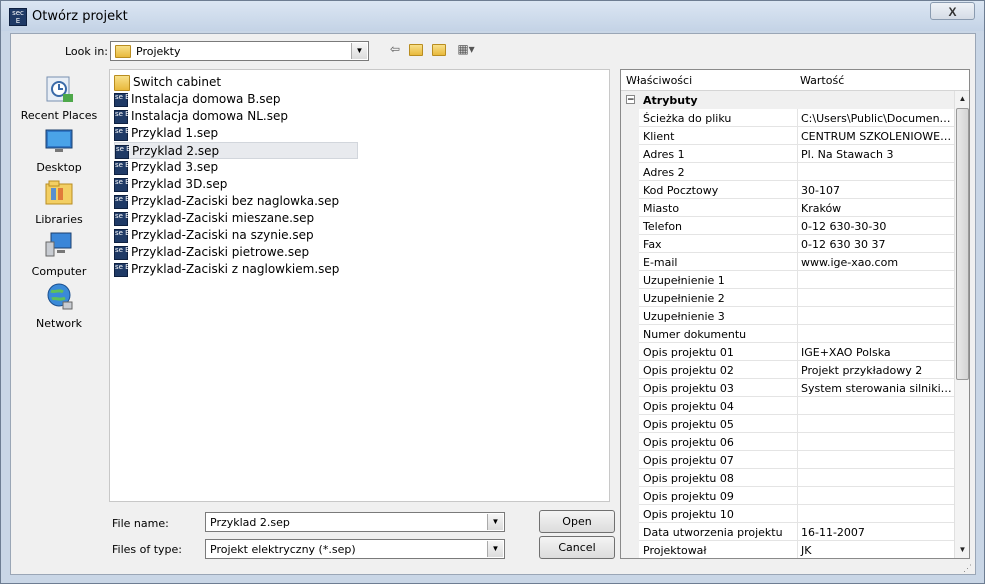 This screenshot has width=985, height=584. What do you see at coordinates (239, 51) in the screenshot?
I see `look-in-combo: Projekty ▼` at bounding box center [239, 51].